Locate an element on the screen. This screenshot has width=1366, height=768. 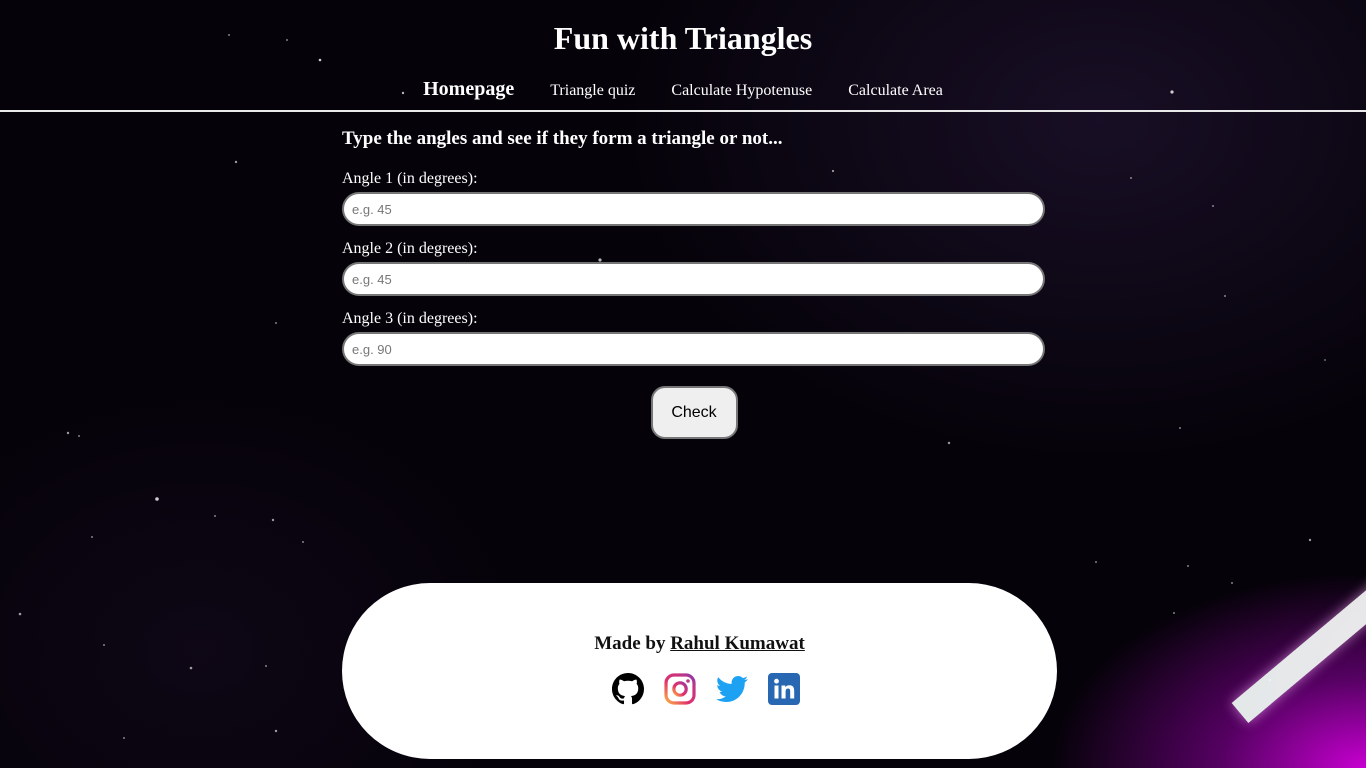
angle-2-group: Angle 2 (in degrees): is located at coordinates (694, 268).